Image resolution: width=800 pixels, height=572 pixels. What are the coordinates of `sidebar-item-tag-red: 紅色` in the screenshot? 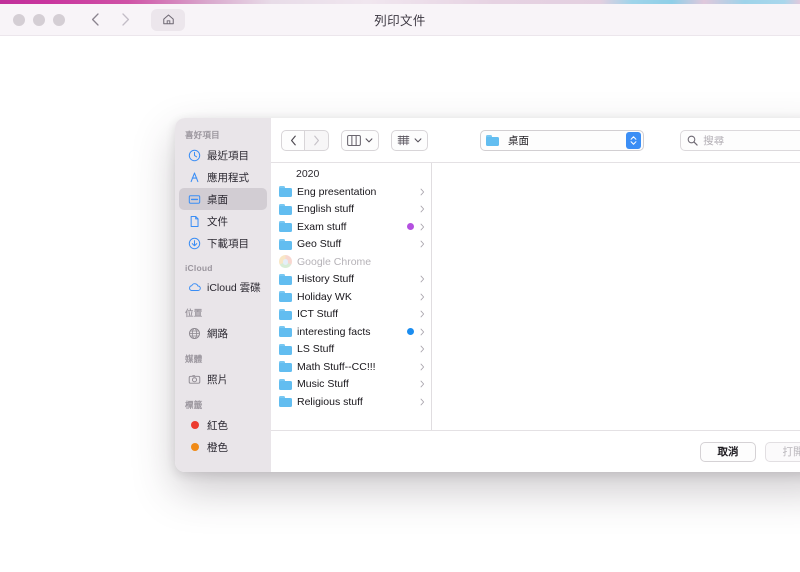 It's located at (223, 425).